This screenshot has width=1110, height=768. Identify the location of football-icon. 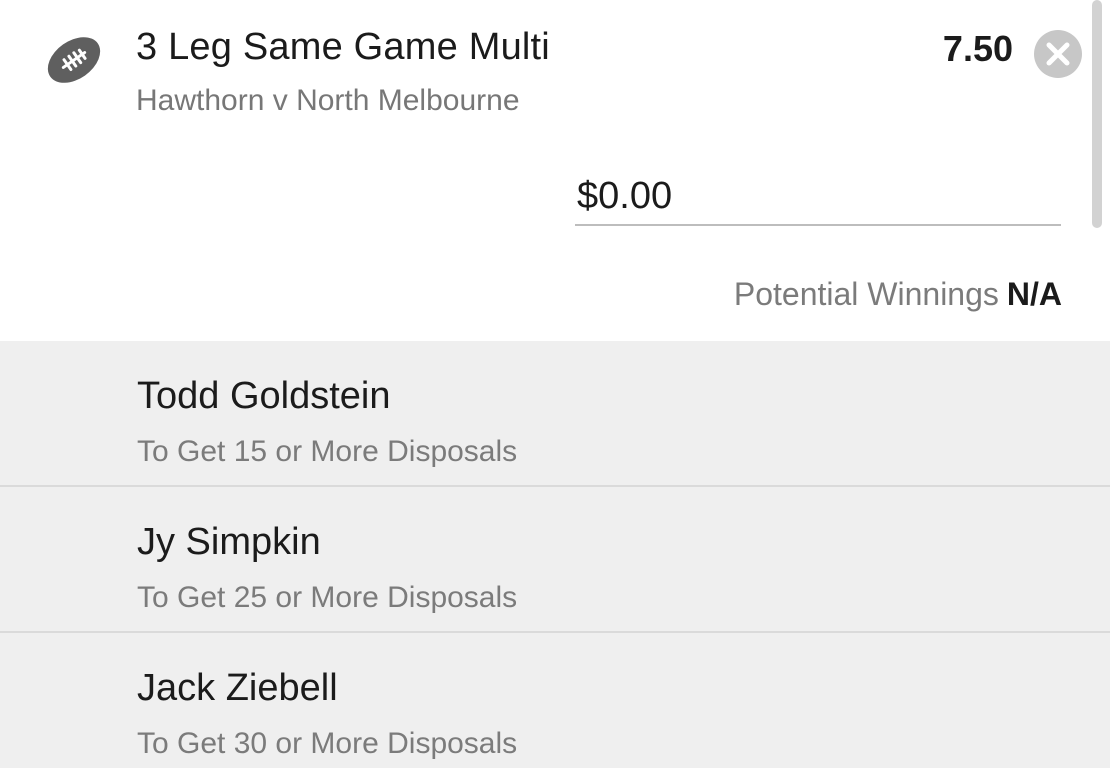
(74, 60).